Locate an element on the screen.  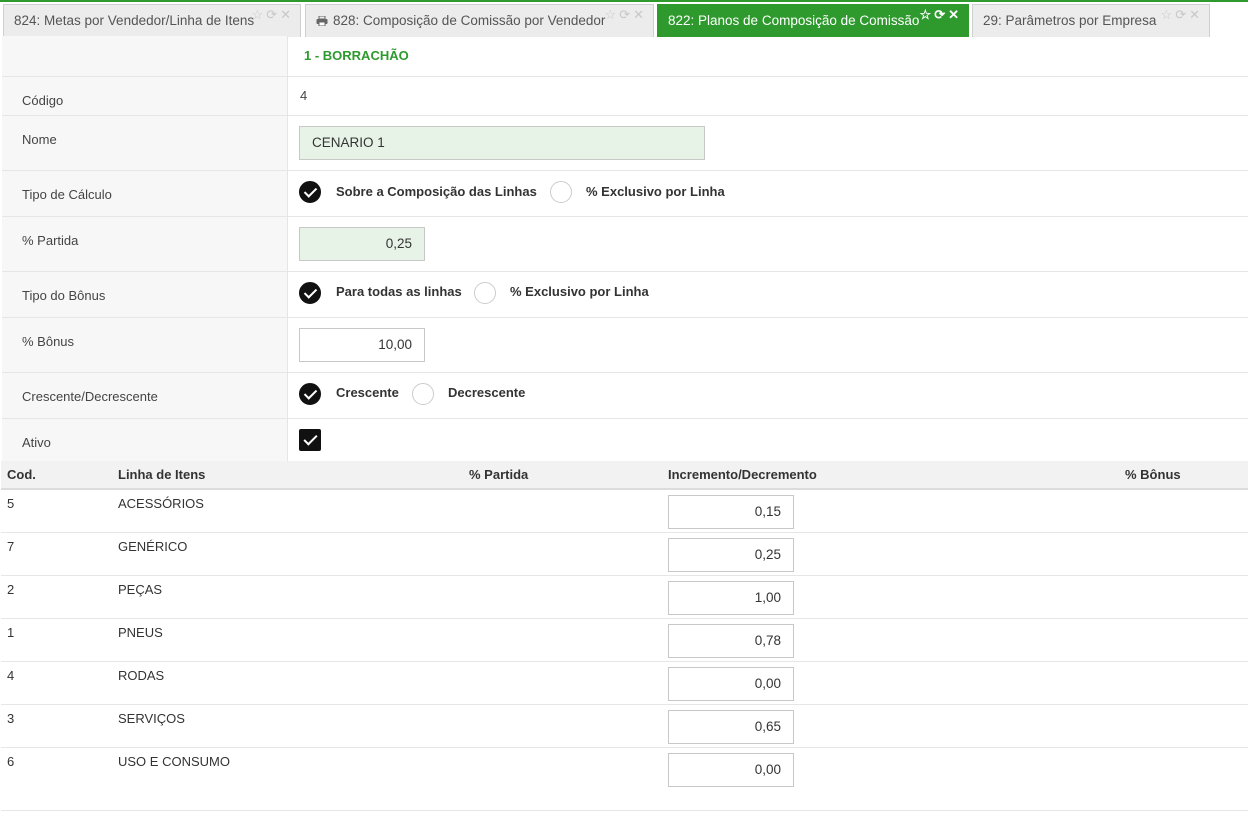
row-linha: SERVIÇOS is located at coordinates (151, 718).